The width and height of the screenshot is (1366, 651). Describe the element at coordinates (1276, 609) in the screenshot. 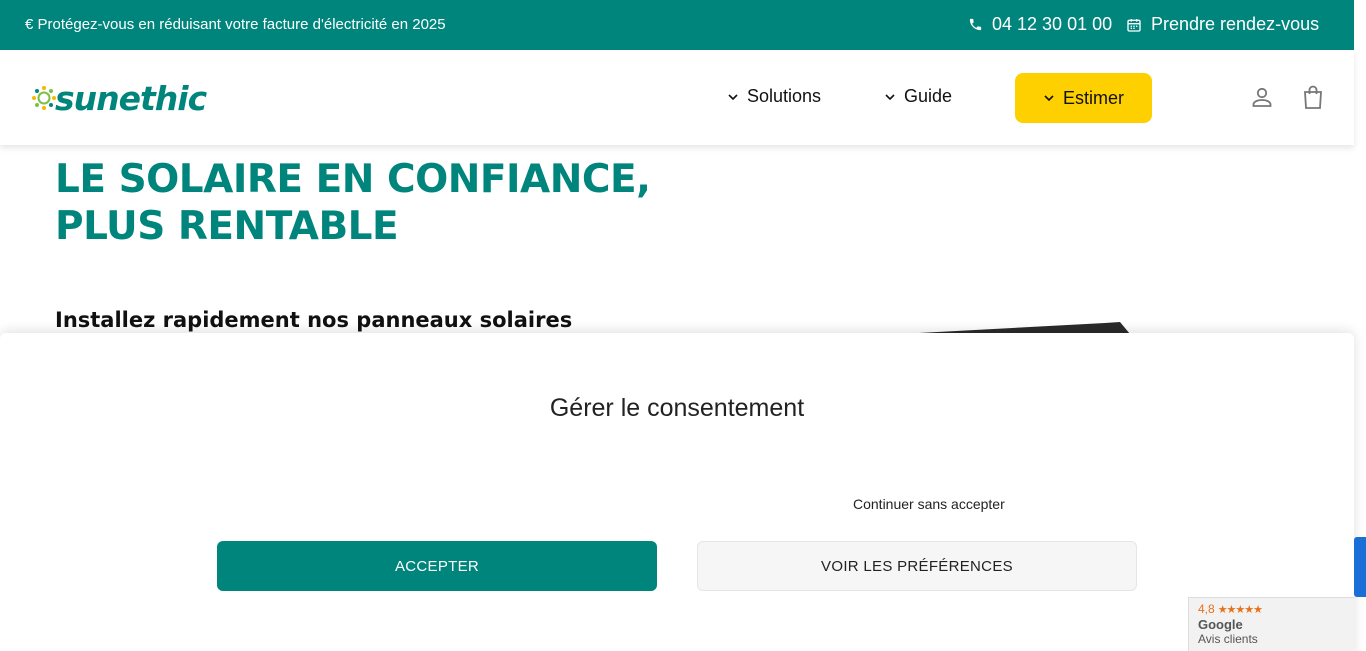

I see `rating-row: 4,8 ★★★★★` at that location.